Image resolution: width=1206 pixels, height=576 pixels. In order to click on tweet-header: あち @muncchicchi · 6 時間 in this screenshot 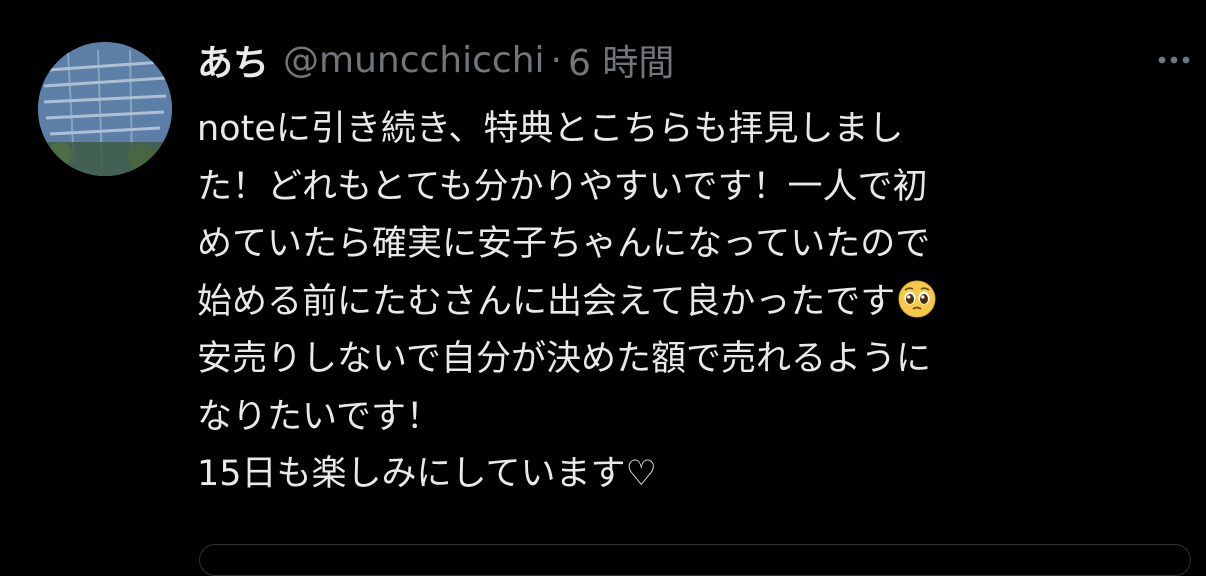, I will do `click(435, 60)`.